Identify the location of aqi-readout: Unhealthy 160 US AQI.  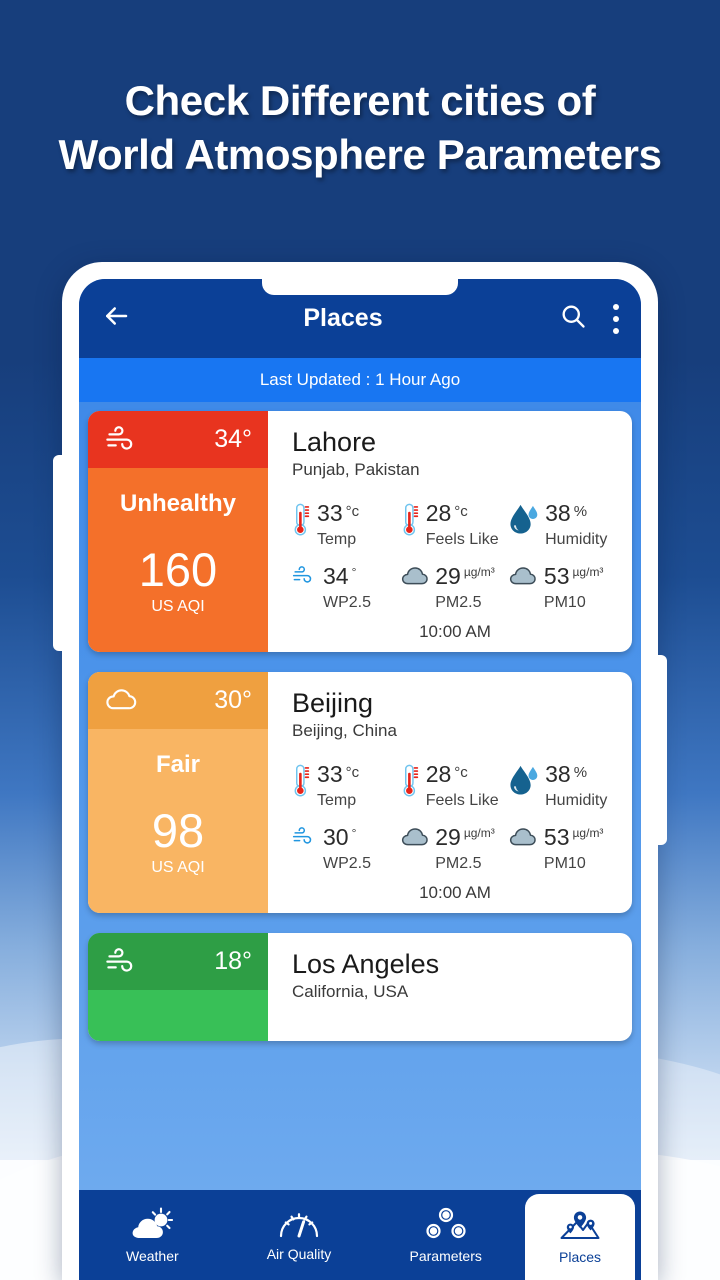
(178, 560).